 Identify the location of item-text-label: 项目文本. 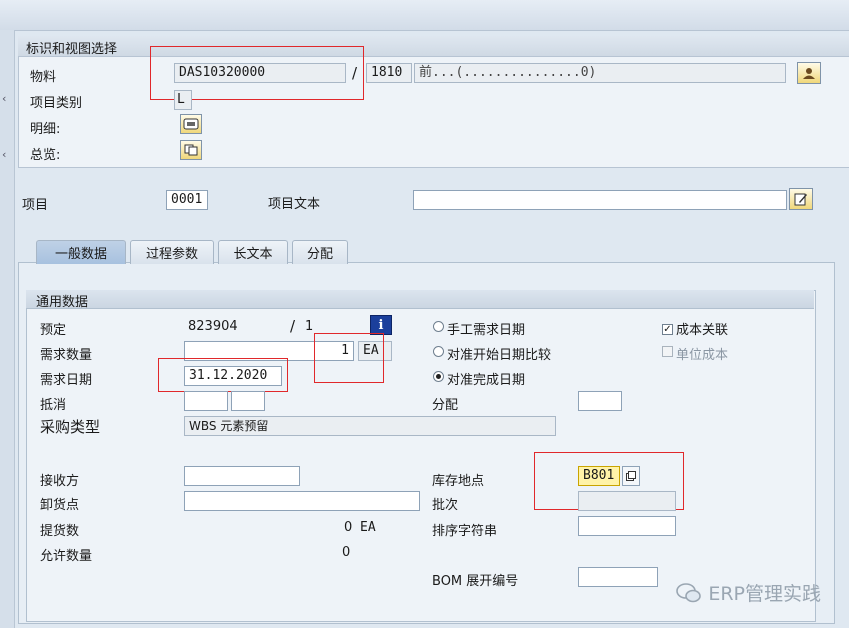
(294, 204).